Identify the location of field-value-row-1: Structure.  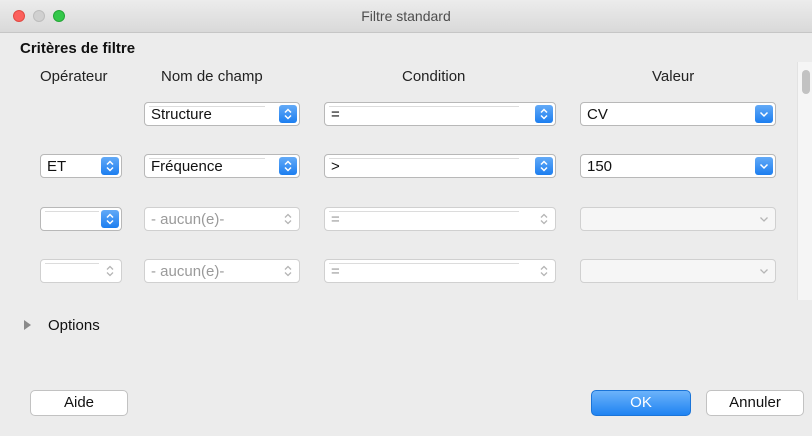
(181, 114).